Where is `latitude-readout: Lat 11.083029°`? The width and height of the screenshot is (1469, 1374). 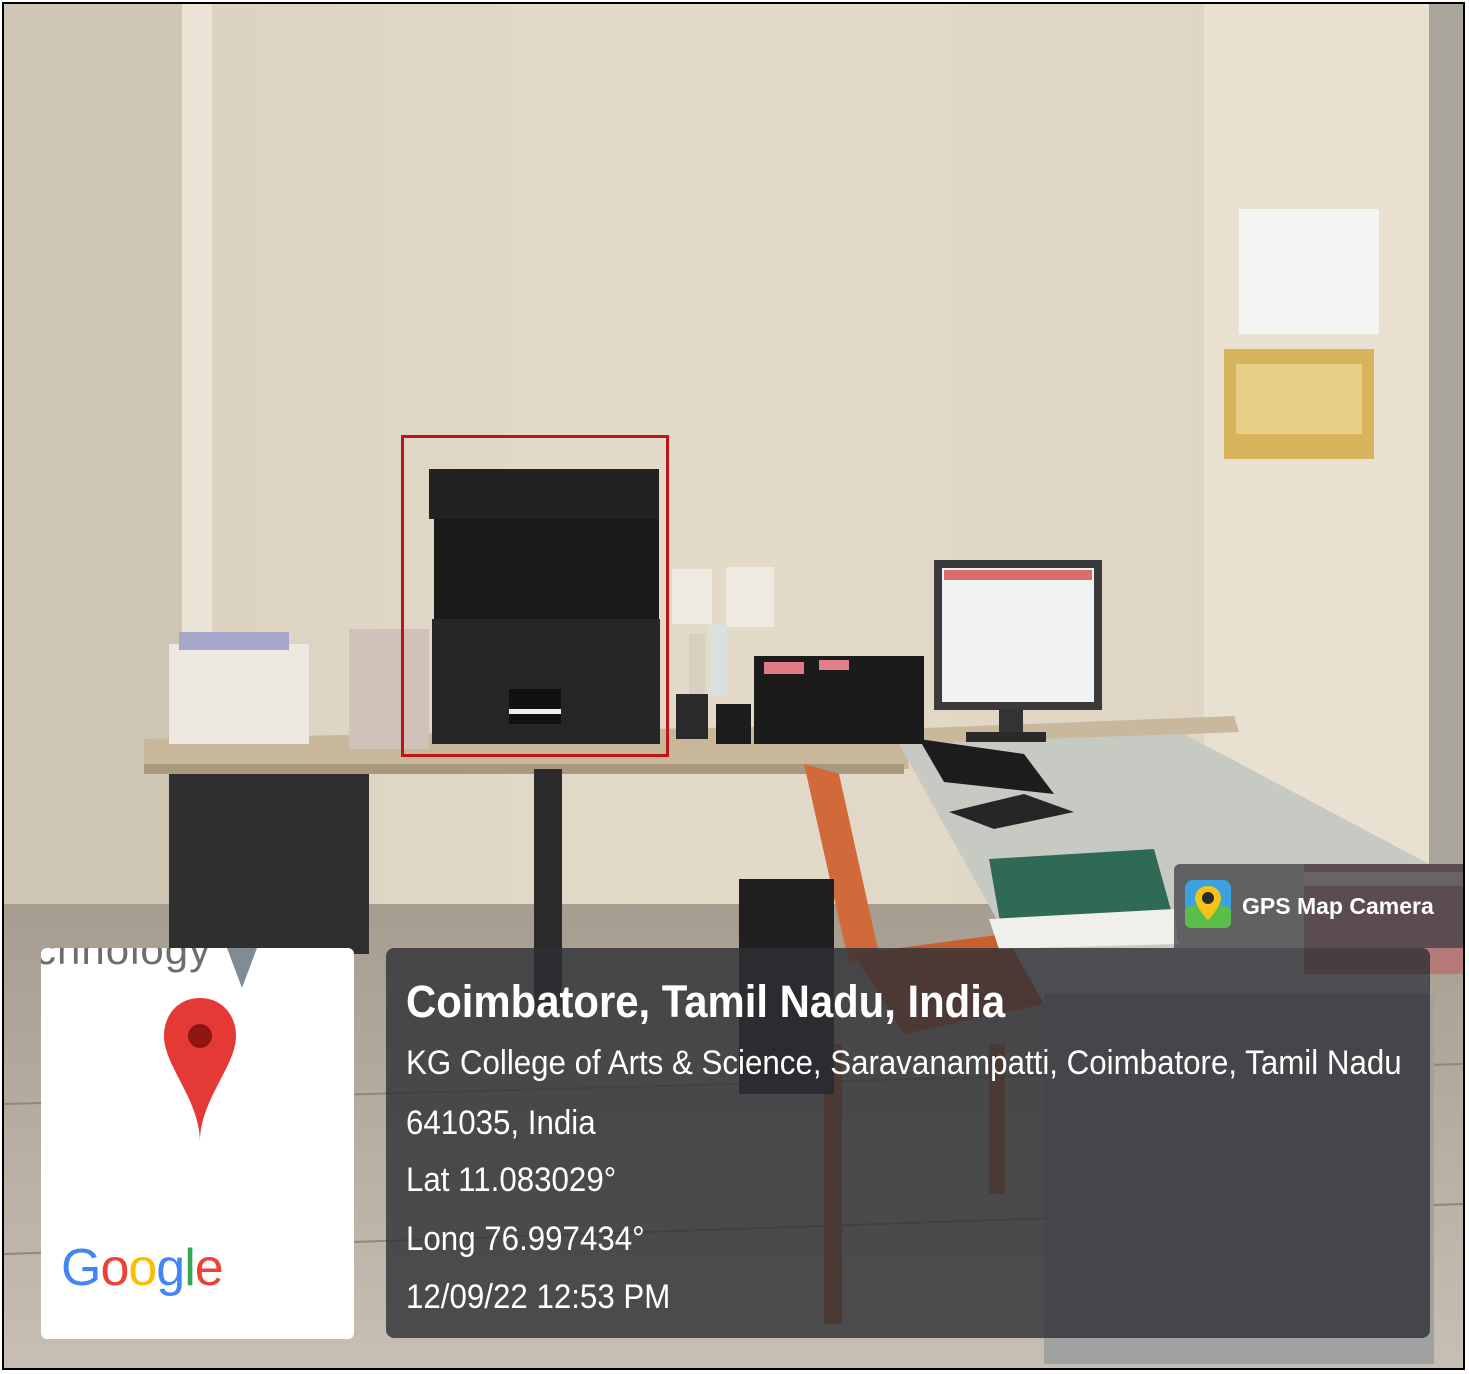
latitude-readout: Lat 11.083029° is located at coordinates (511, 1180).